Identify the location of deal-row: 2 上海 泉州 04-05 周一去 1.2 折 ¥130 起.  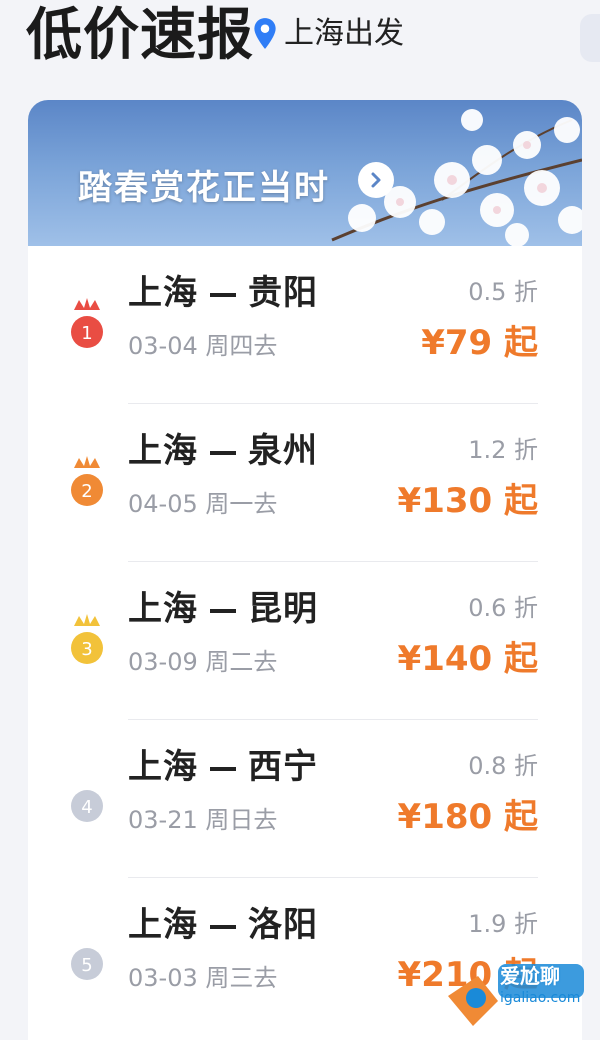
(305, 483).